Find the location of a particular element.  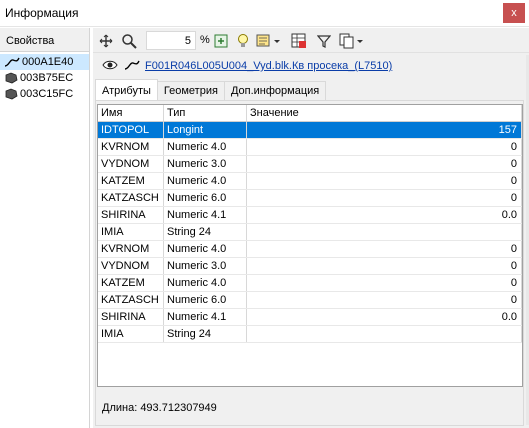

tree-item-003b75ec: 003B75EC is located at coordinates (44, 78).